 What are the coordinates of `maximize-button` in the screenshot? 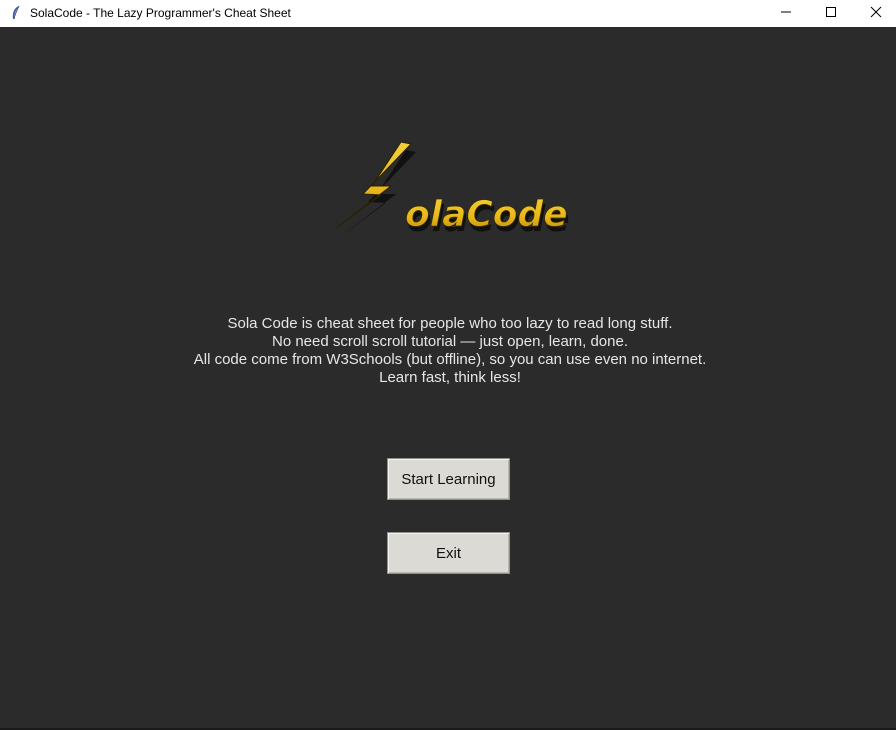 It's located at (831, 13).